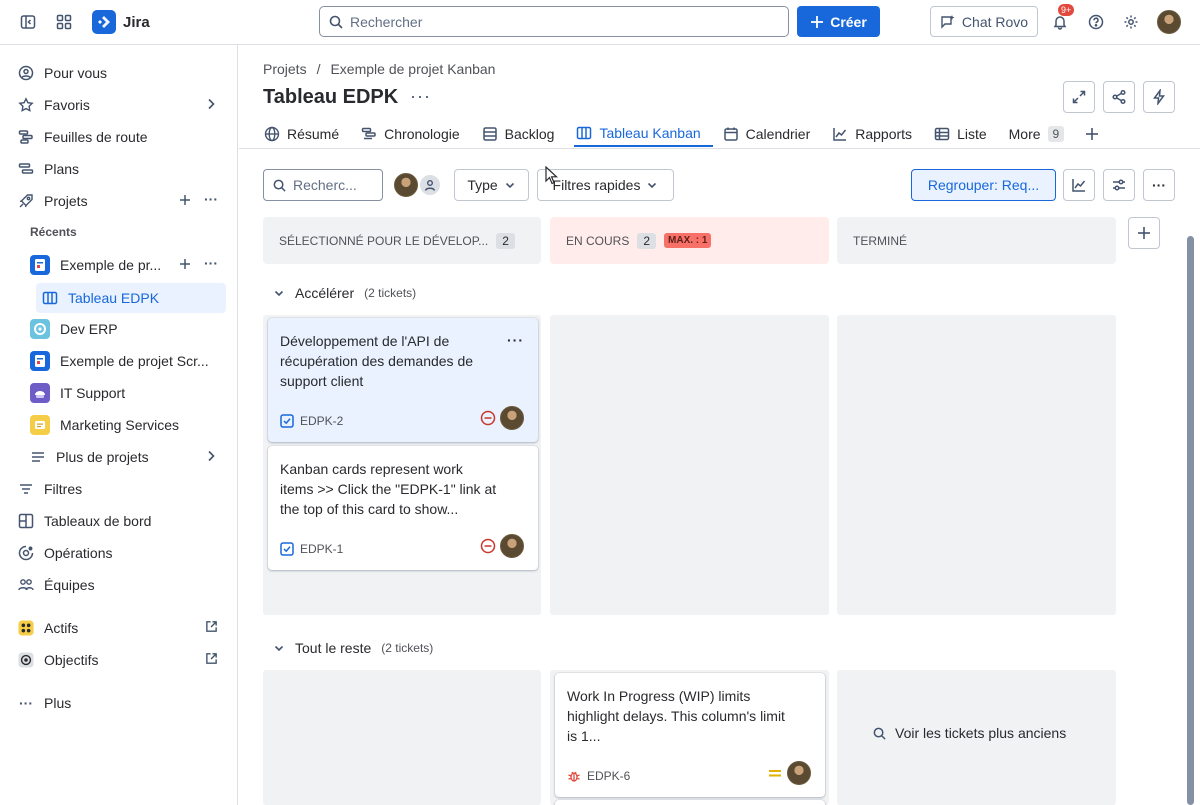 This screenshot has width=1200, height=805. What do you see at coordinates (969, 733) in the screenshot?
I see `view-older-tickets-link: Voir les tickets plus anciens` at bounding box center [969, 733].